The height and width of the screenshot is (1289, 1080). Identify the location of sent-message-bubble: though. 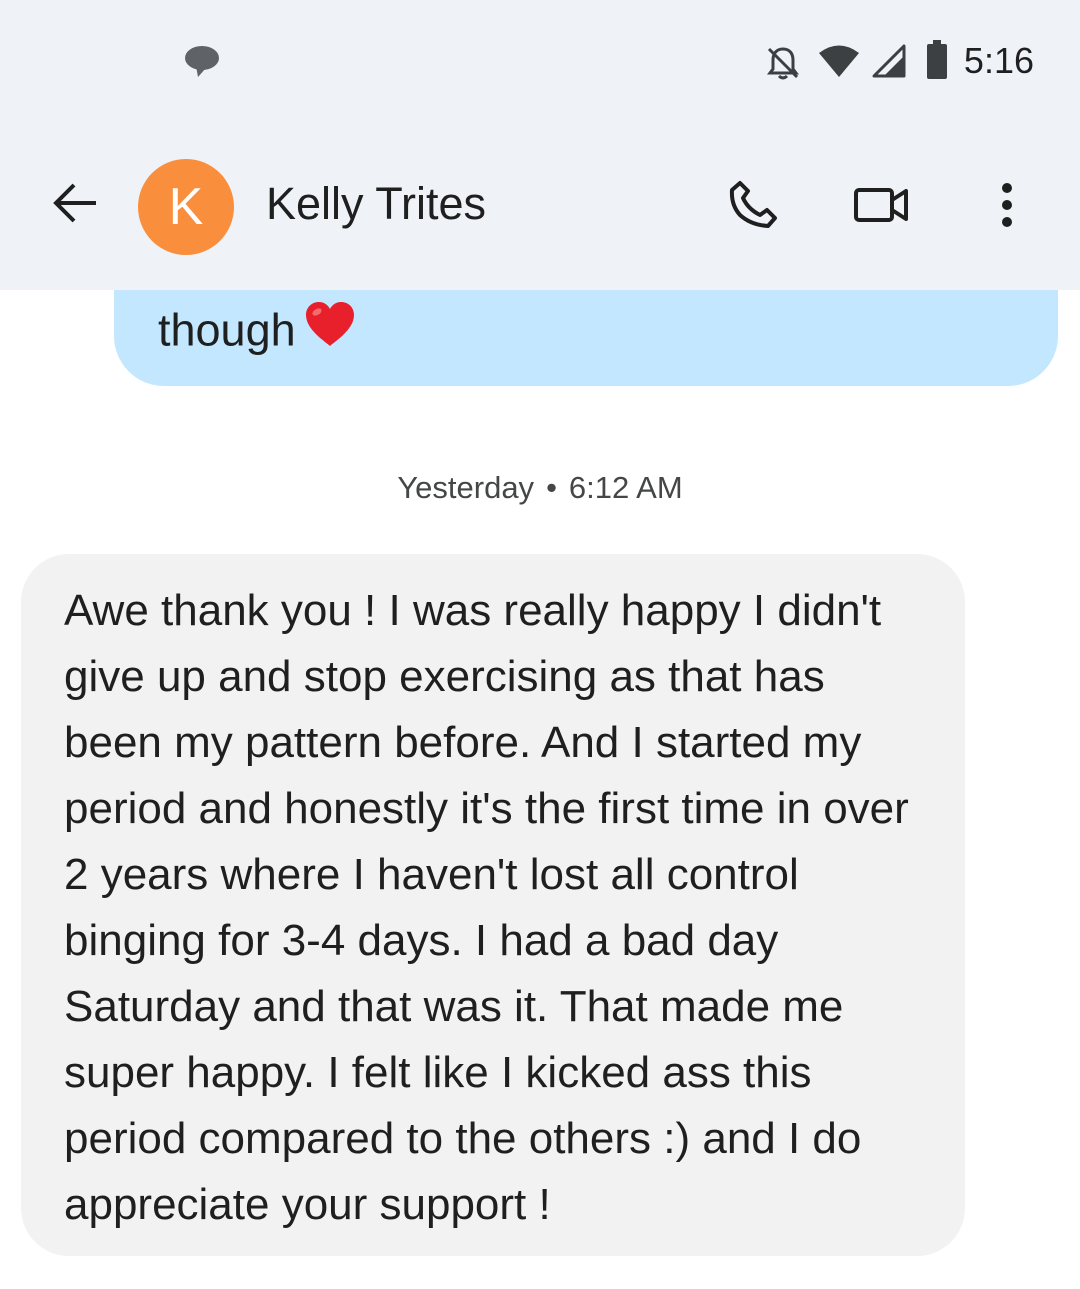
(586, 338).